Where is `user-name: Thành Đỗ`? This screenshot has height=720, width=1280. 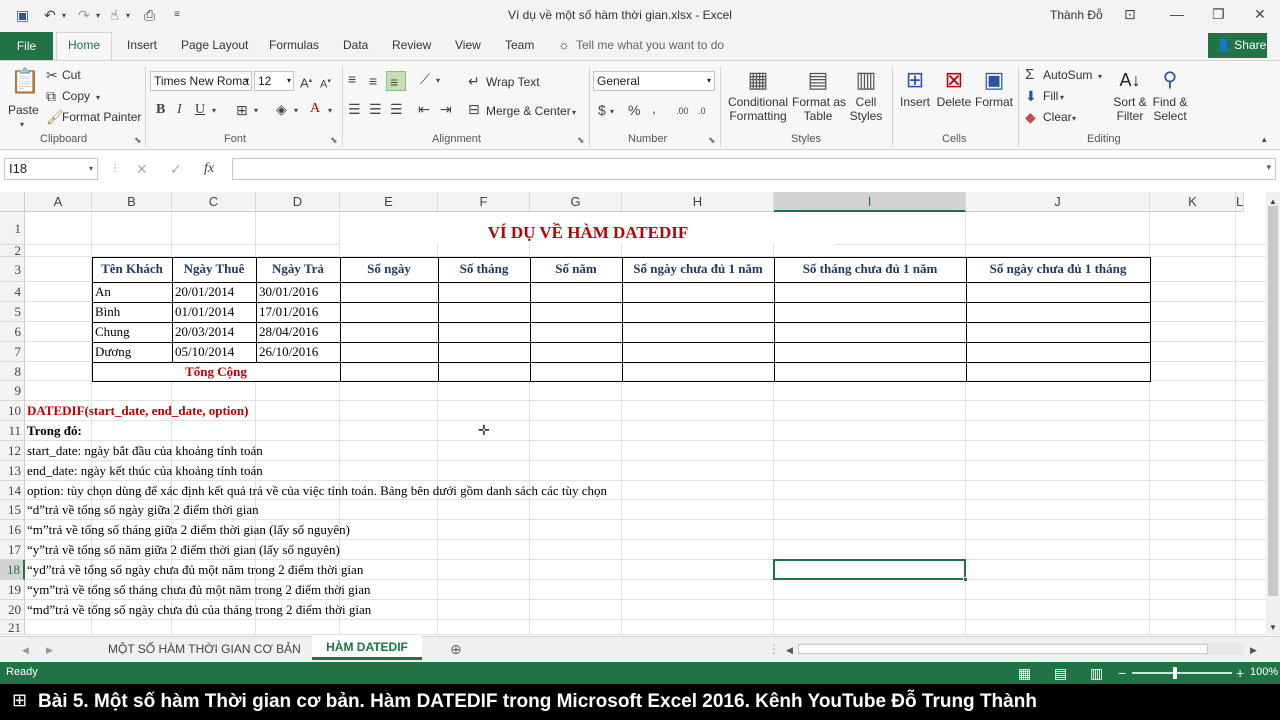 user-name: Thành Đỗ is located at coordinates (1076, 15).